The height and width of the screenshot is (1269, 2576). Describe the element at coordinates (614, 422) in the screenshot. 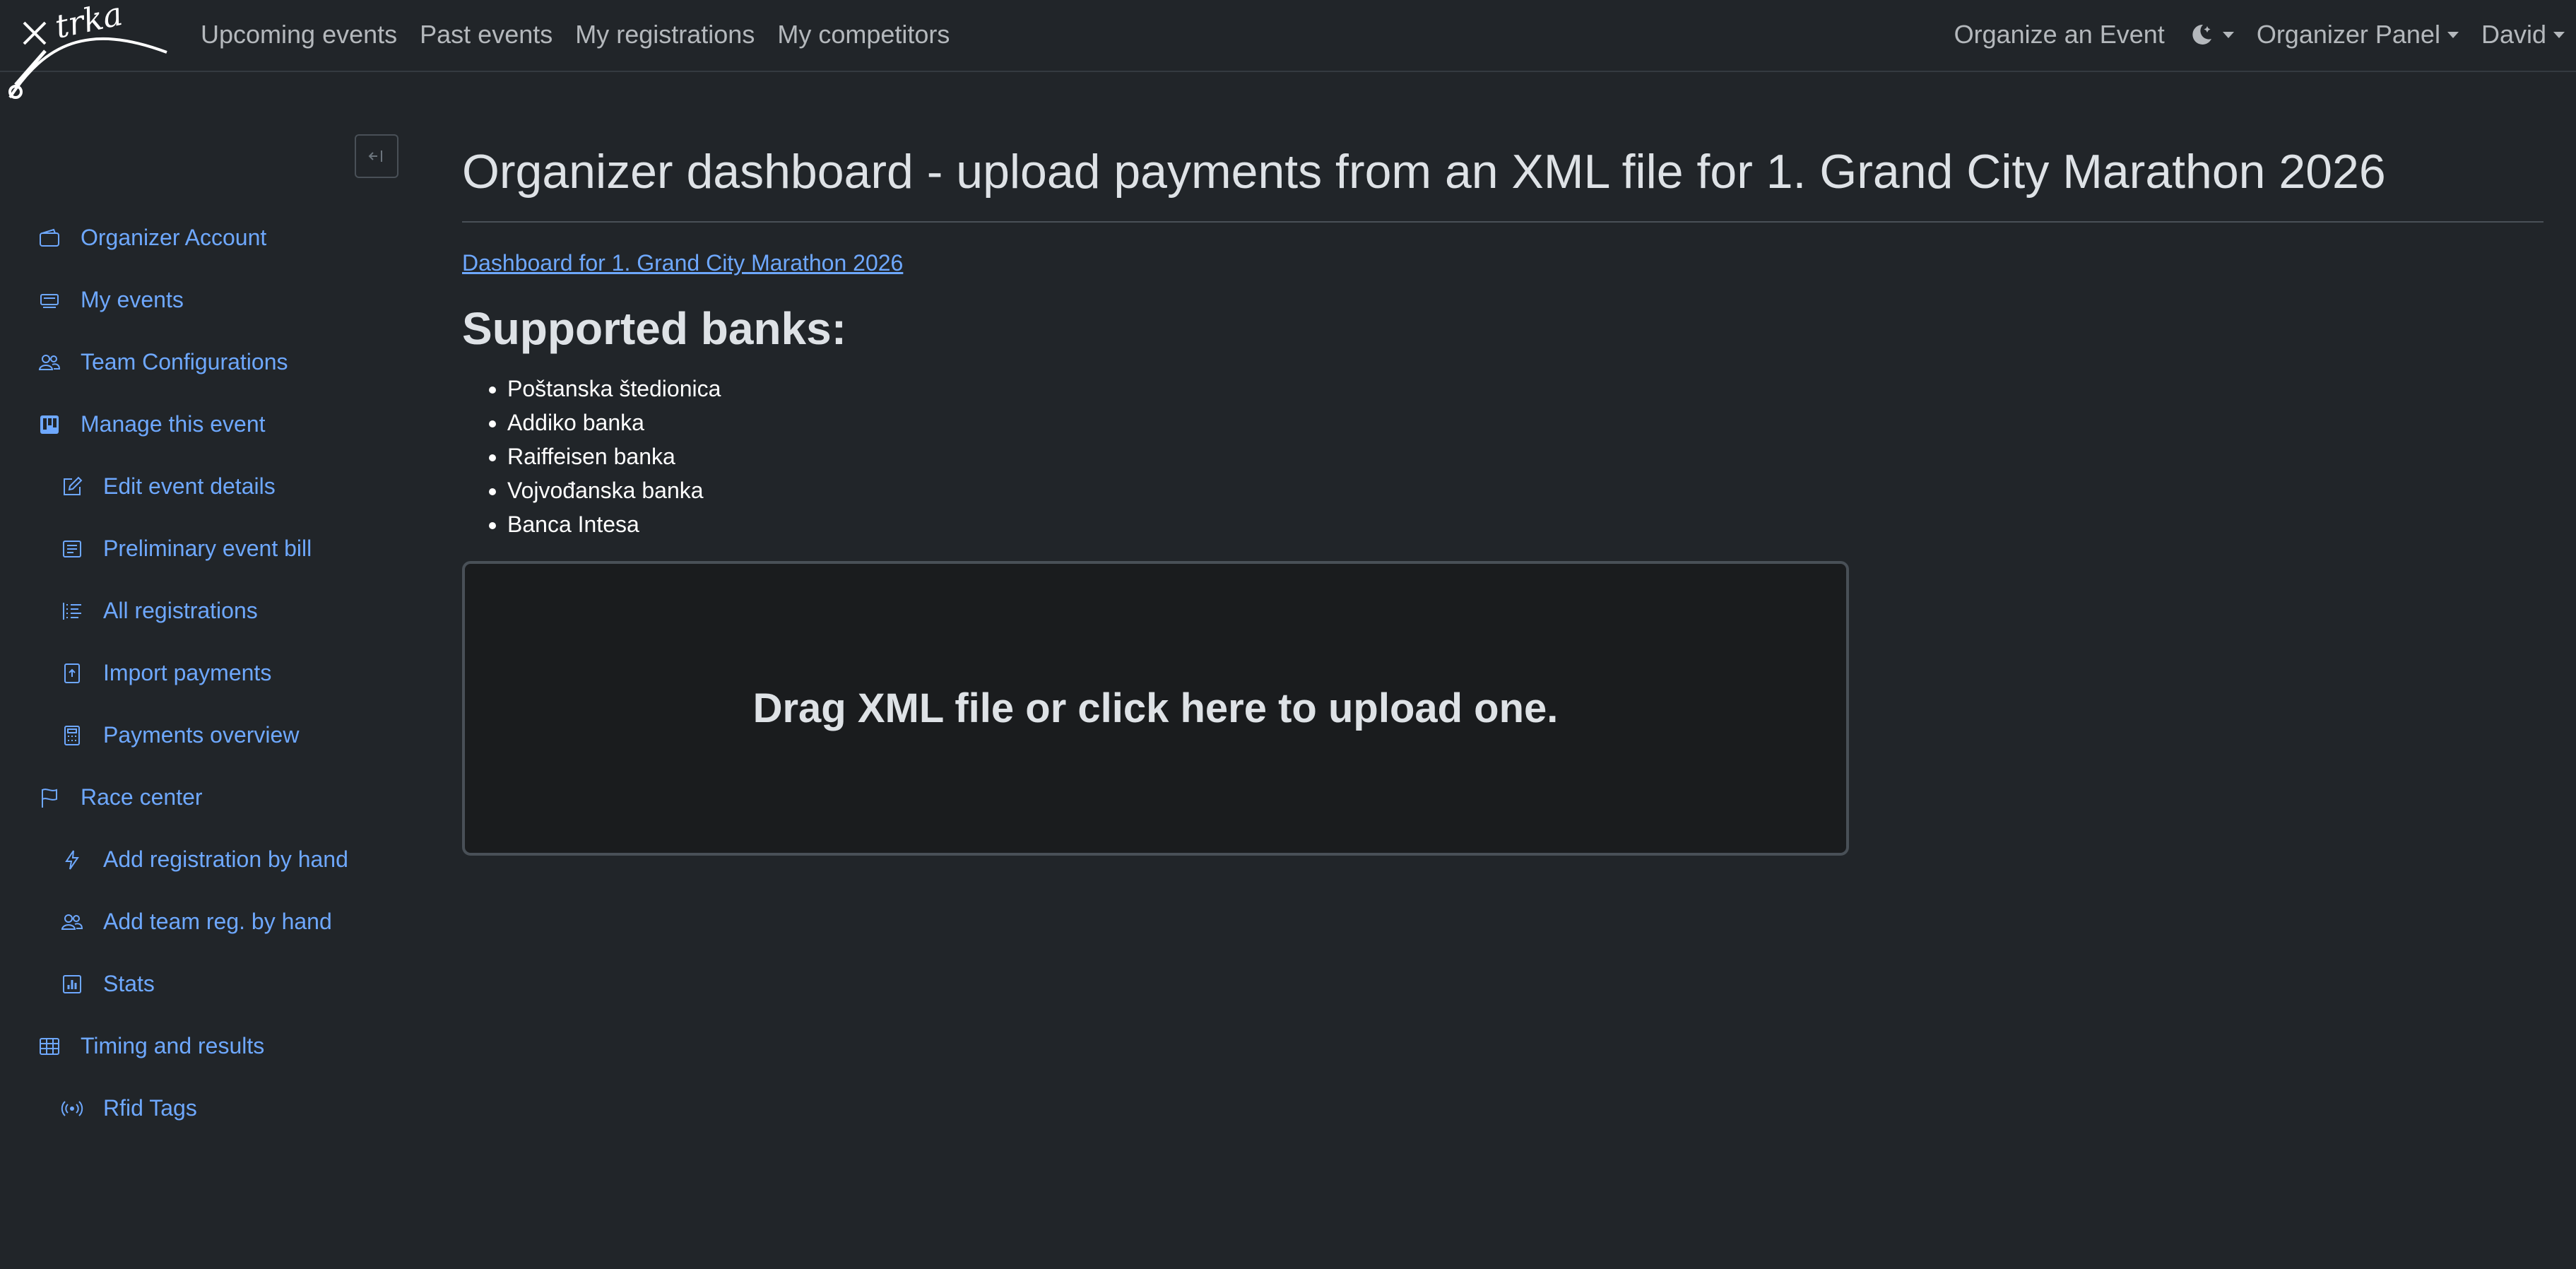

I see `list-item: Addiko banka` at that location.